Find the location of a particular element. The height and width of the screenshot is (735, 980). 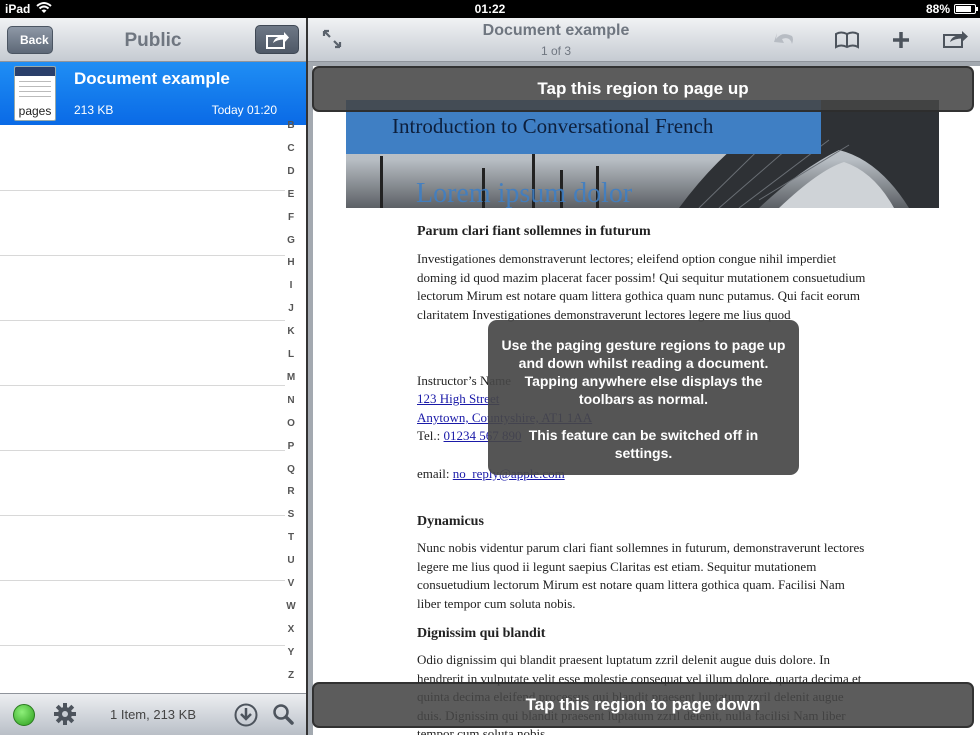

section-heading: Dignissim qui blandit is located at coordinates (481, 633).